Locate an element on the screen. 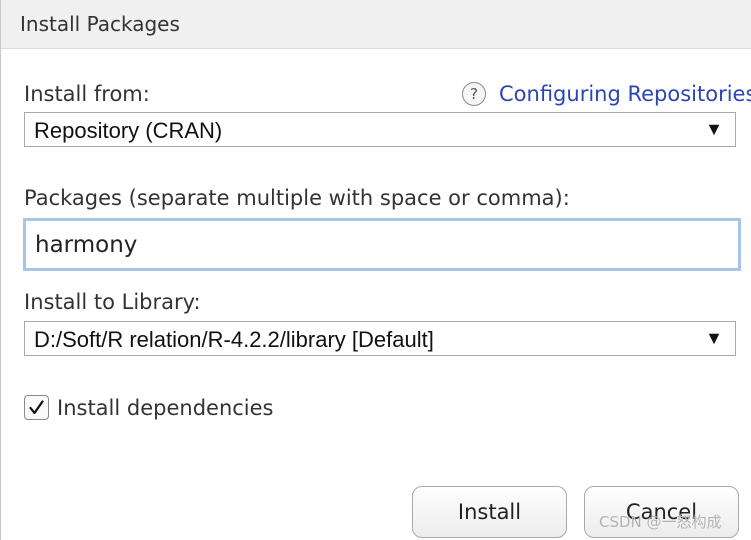 This screenshot has height=540, width=751. install-dependencies-label: Install dependencies is located at coordinates (165, 407).